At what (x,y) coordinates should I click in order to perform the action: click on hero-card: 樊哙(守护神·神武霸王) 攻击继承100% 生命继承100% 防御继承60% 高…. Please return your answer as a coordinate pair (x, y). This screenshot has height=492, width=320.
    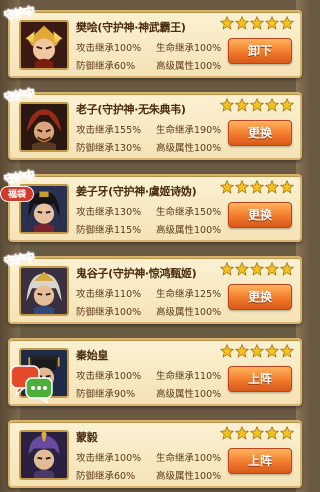
    Looking at the image, I should click on (152, 41).